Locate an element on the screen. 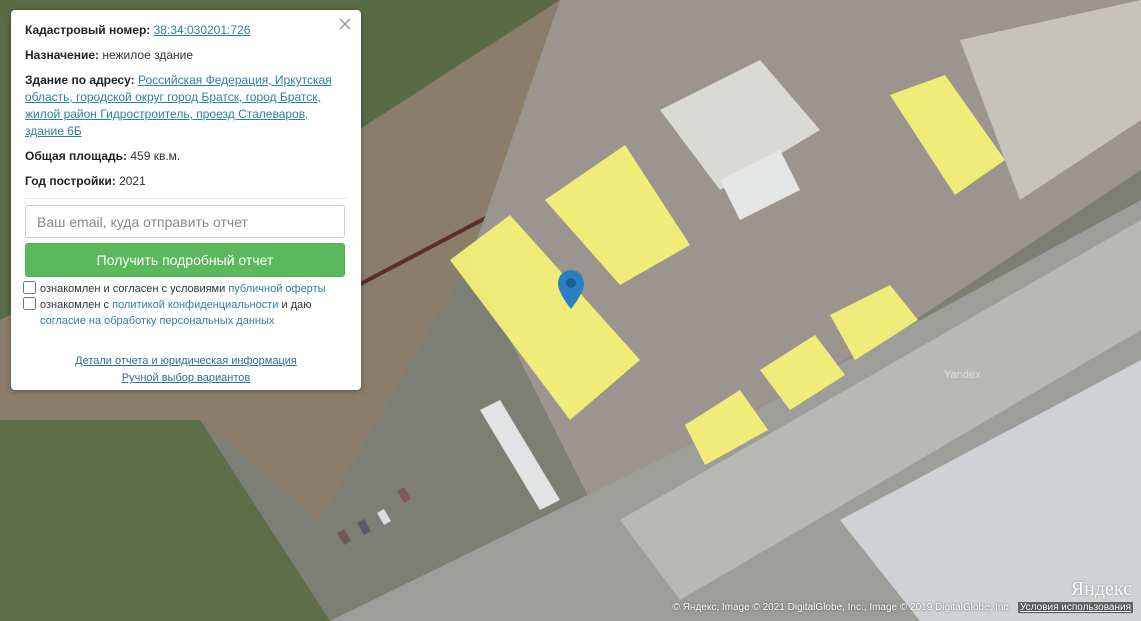  offer-link: публичной оферты is located at coordinates (276, 289).